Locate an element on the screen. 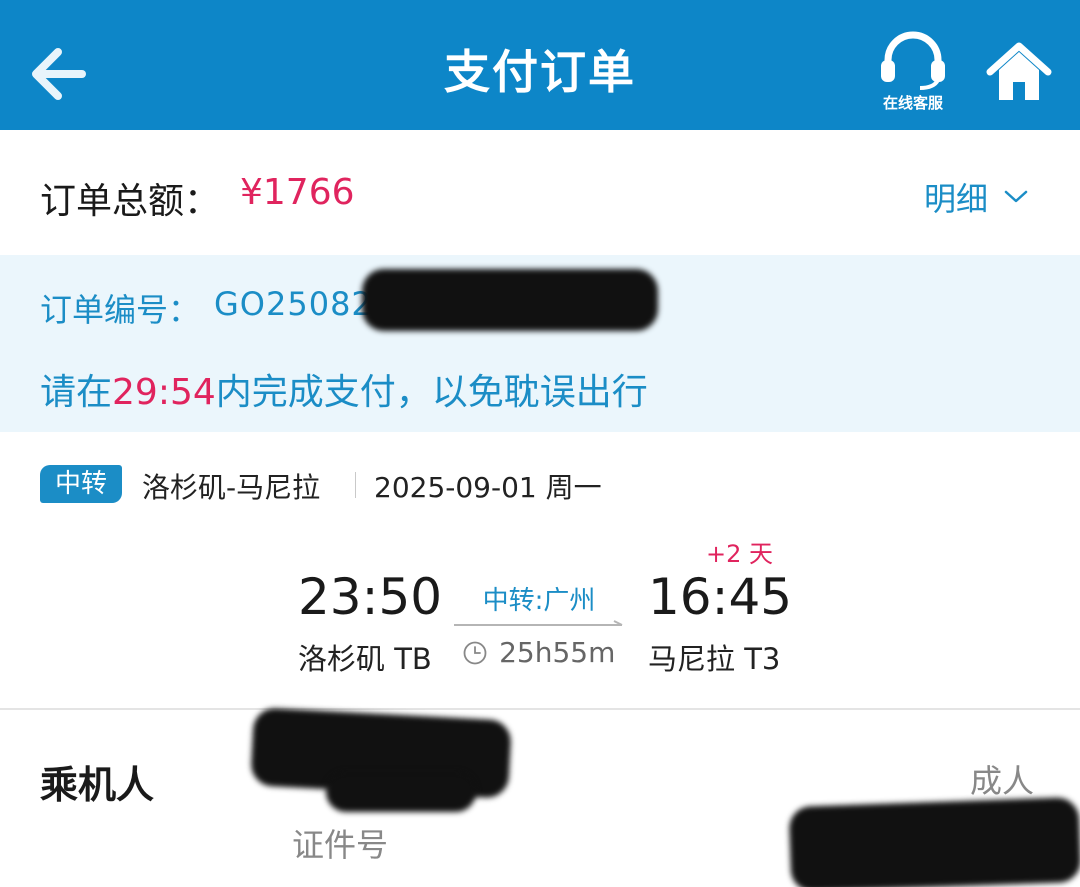 This screenshot has width=1080, height=887. arrival-time: 16:45 is located at coordinates (720, 597).